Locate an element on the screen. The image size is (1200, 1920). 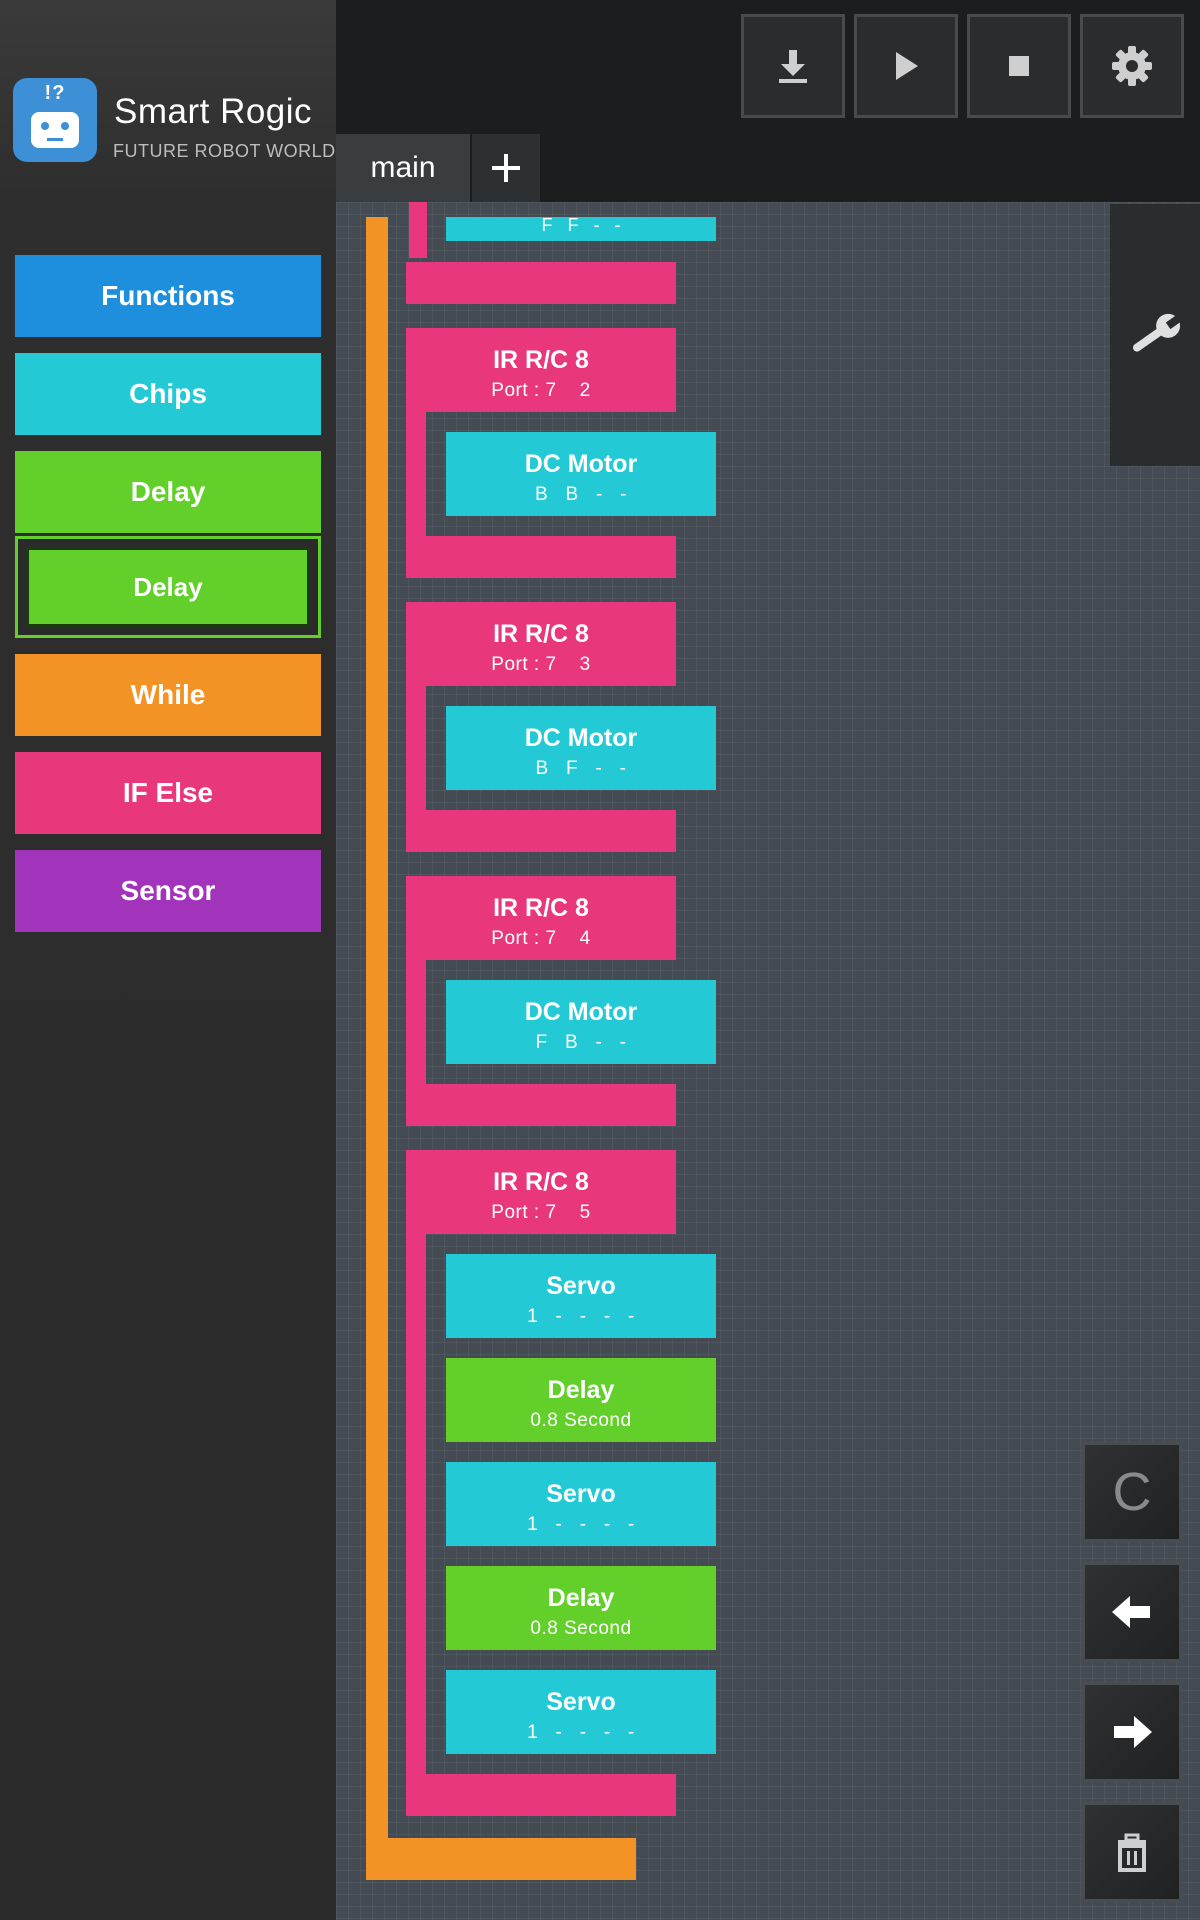
delete-button is located at coordinates (1132, 1852).